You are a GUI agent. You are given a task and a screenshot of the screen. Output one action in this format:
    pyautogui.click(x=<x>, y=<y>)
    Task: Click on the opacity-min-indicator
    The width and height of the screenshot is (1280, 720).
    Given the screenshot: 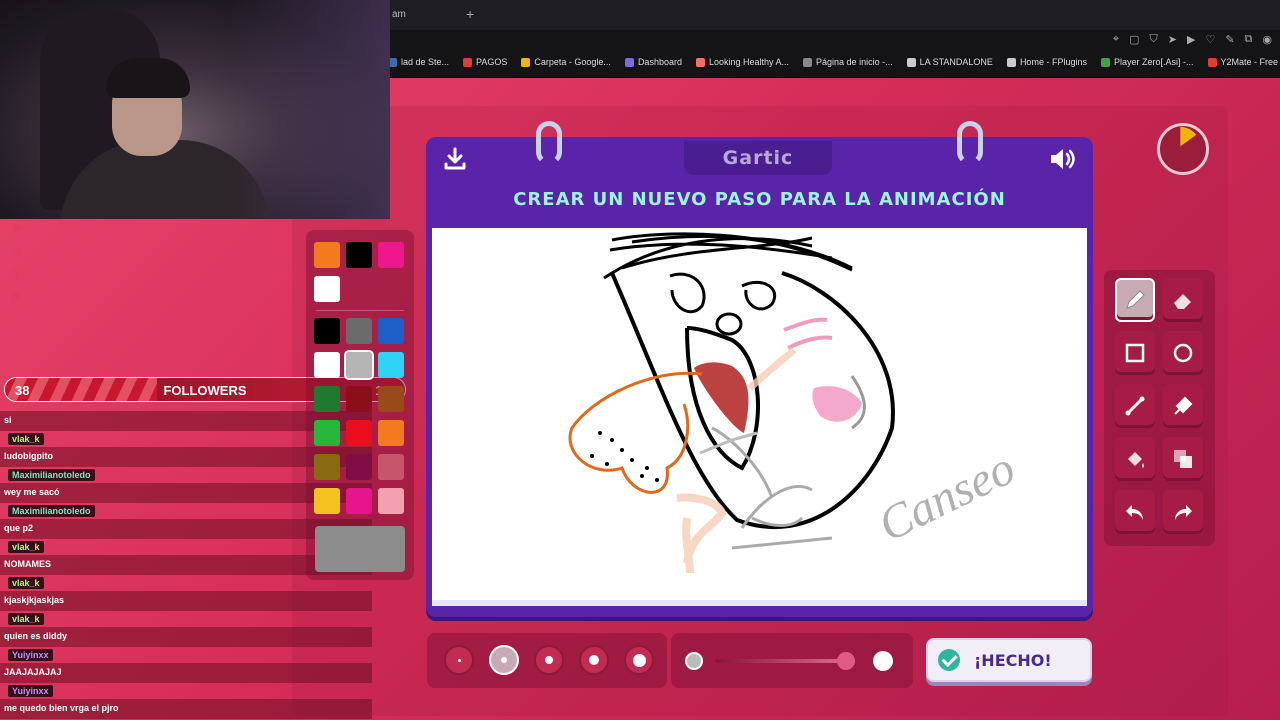 What is the action you would take?
    pyautogui.click(x=694, y=661)
    